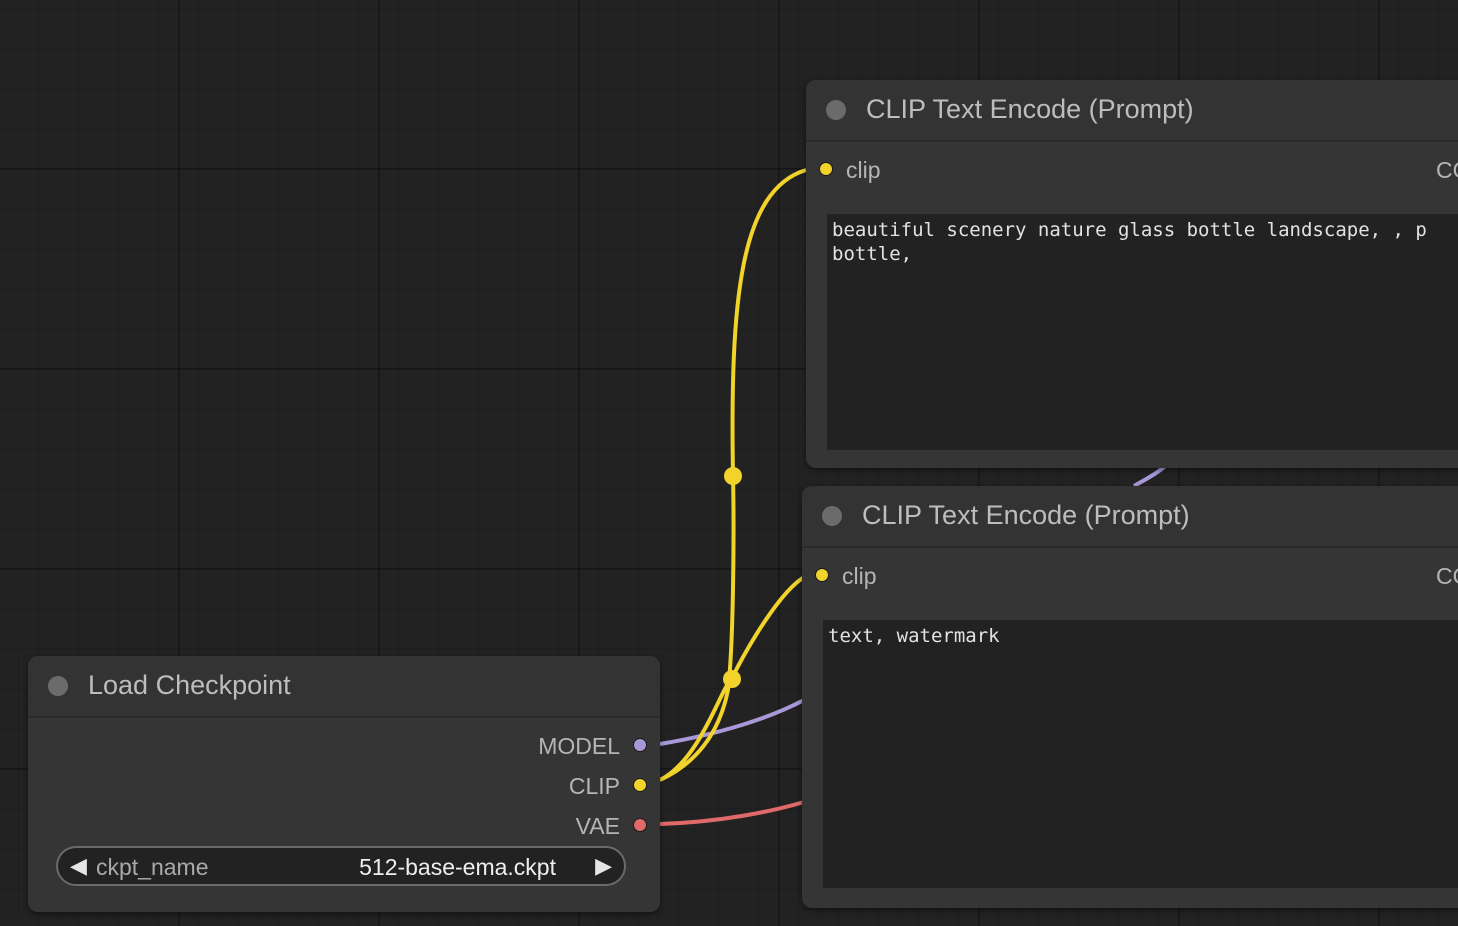 This screenshot has height=926, width=1458. Describe the element at coordinates (732, 722) in the screenshot. I see `model-link` at that location.